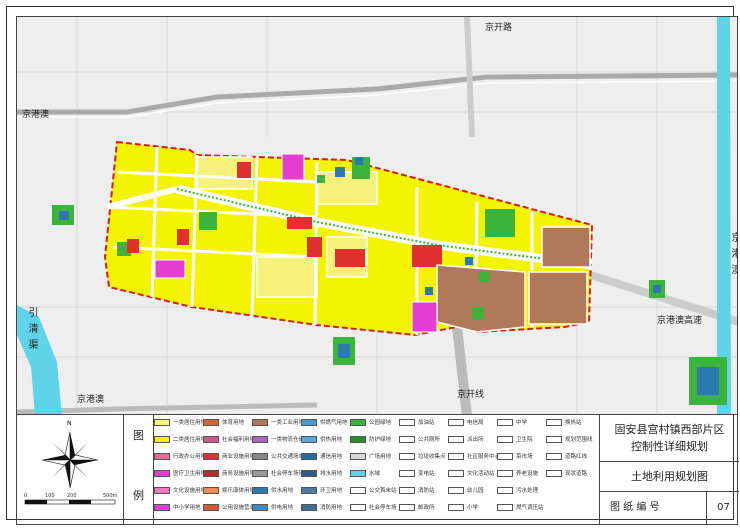 The width and height of the screenshot is (740, 528). Describe the element at coordinates (321, 441) in the screenshot. I see `legend-item: 供热用地` at that location.